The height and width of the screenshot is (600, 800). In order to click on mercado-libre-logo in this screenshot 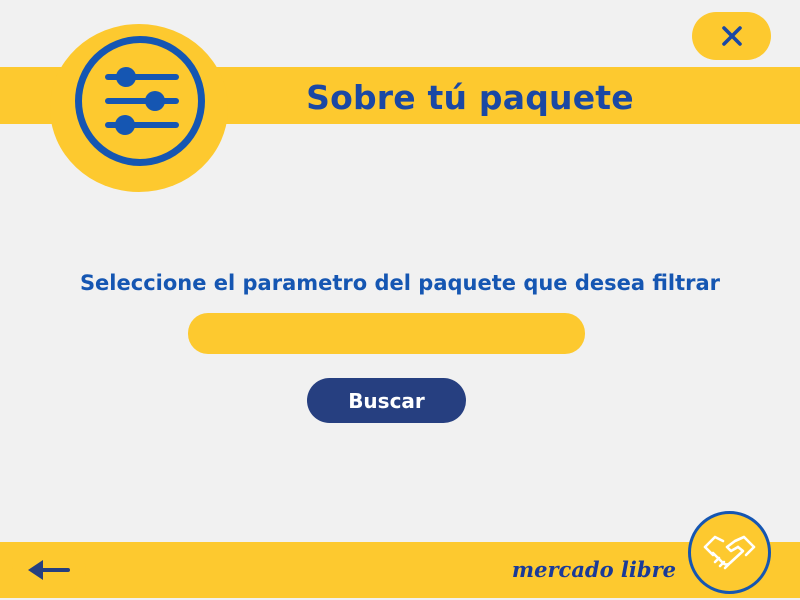, I will do `click(729, 552)`.